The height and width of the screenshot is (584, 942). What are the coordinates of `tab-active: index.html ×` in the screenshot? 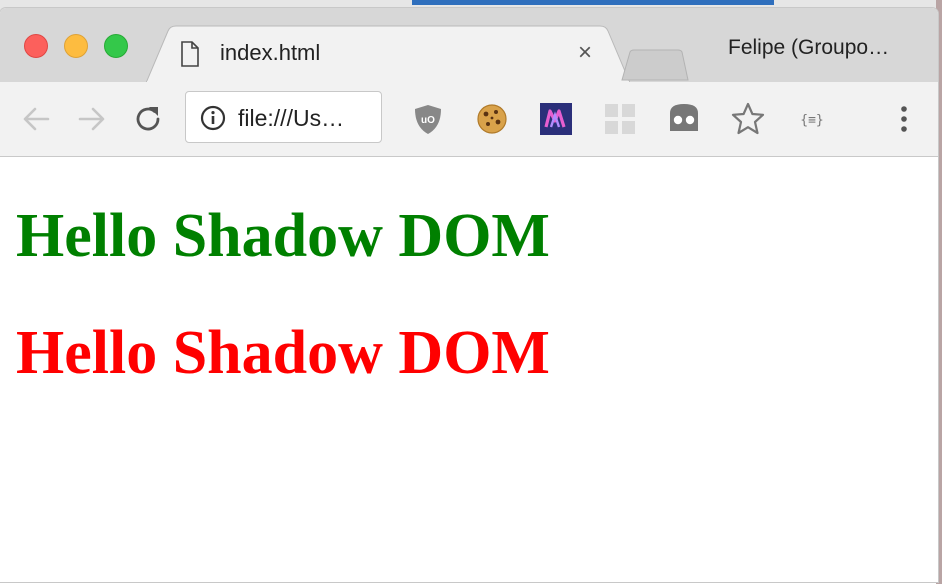 It's located at (388, 54).